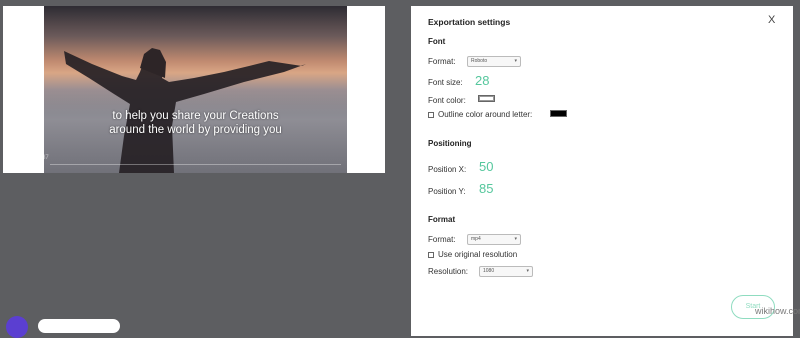 The height and width of the screenshot is (338, 800). I want to click on original-resolution-checkbox, so click(431, 255).